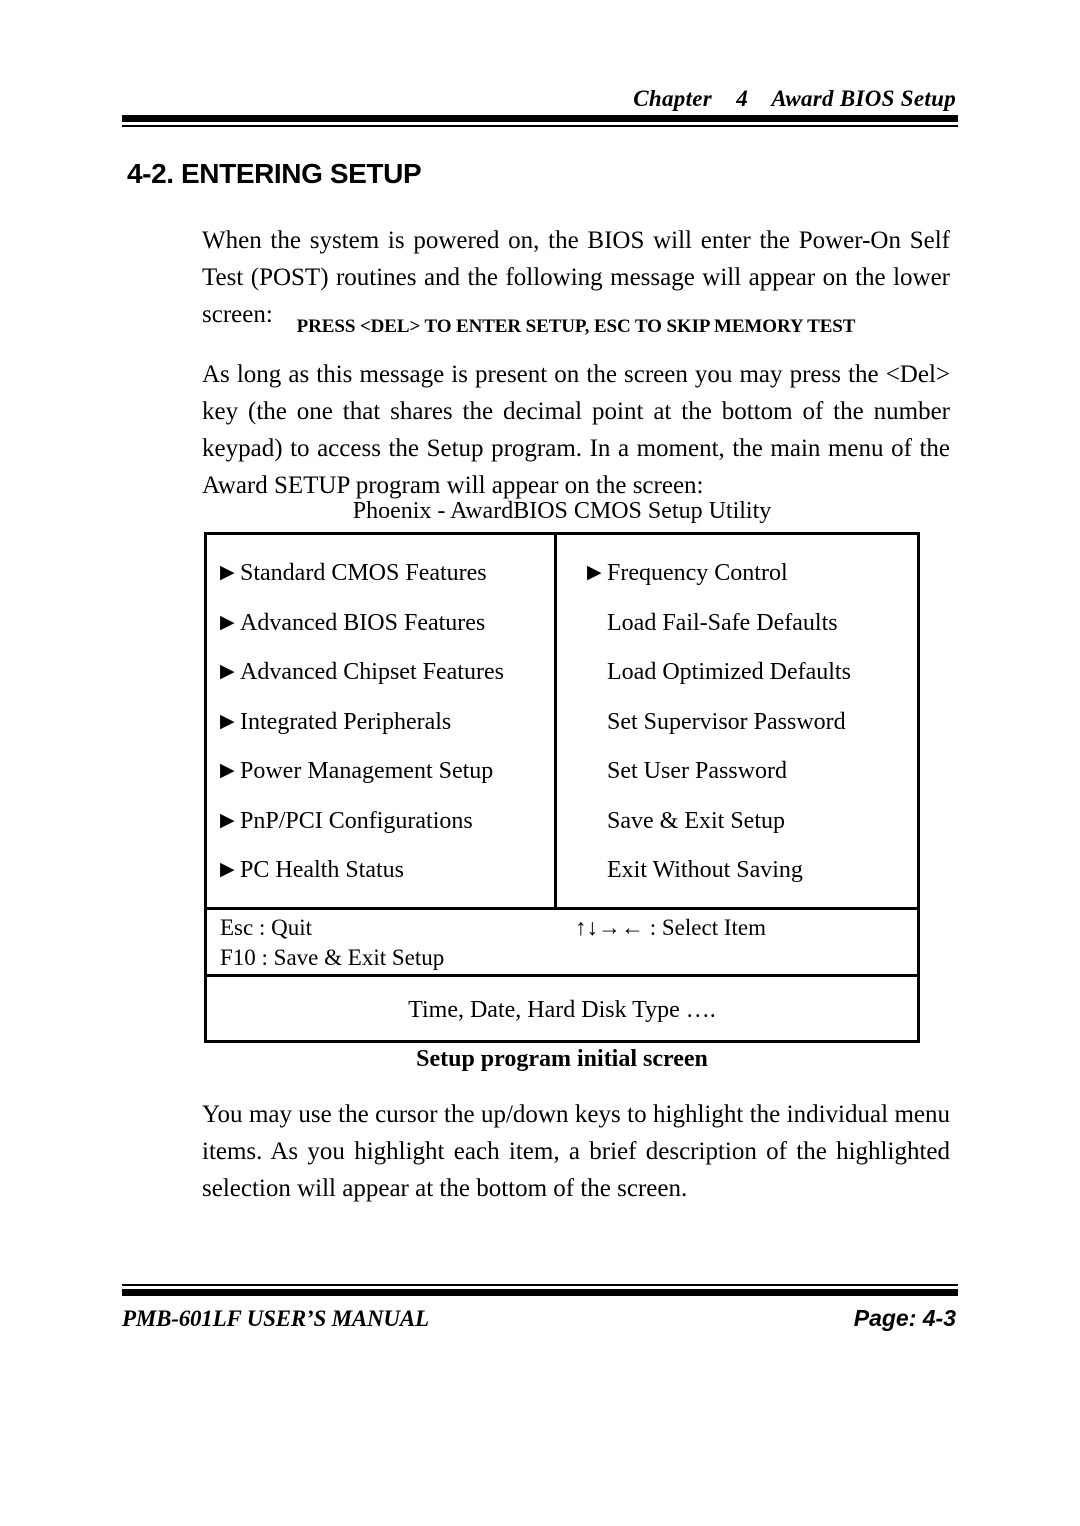 This screenshot has width=1080, height=1526. I want to click on bios-menu-item: ▶ Integrated Peripherals, so click(387, 734).